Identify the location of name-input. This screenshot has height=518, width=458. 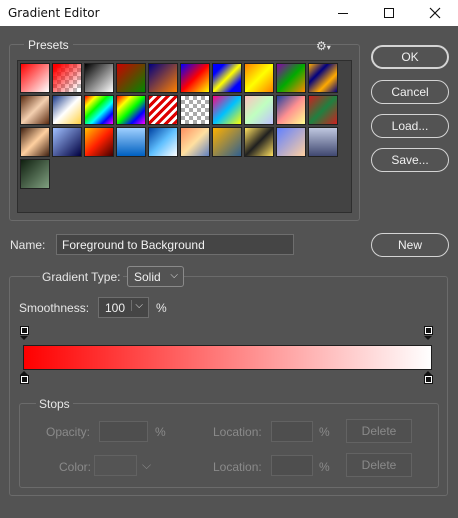
(175, 244).